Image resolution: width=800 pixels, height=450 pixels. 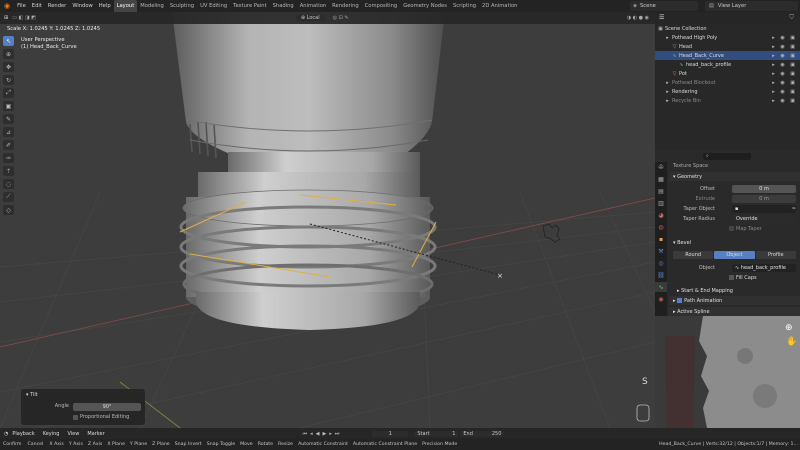 I want to click on taper-object-field: ▪, so click(x=764, y=208).